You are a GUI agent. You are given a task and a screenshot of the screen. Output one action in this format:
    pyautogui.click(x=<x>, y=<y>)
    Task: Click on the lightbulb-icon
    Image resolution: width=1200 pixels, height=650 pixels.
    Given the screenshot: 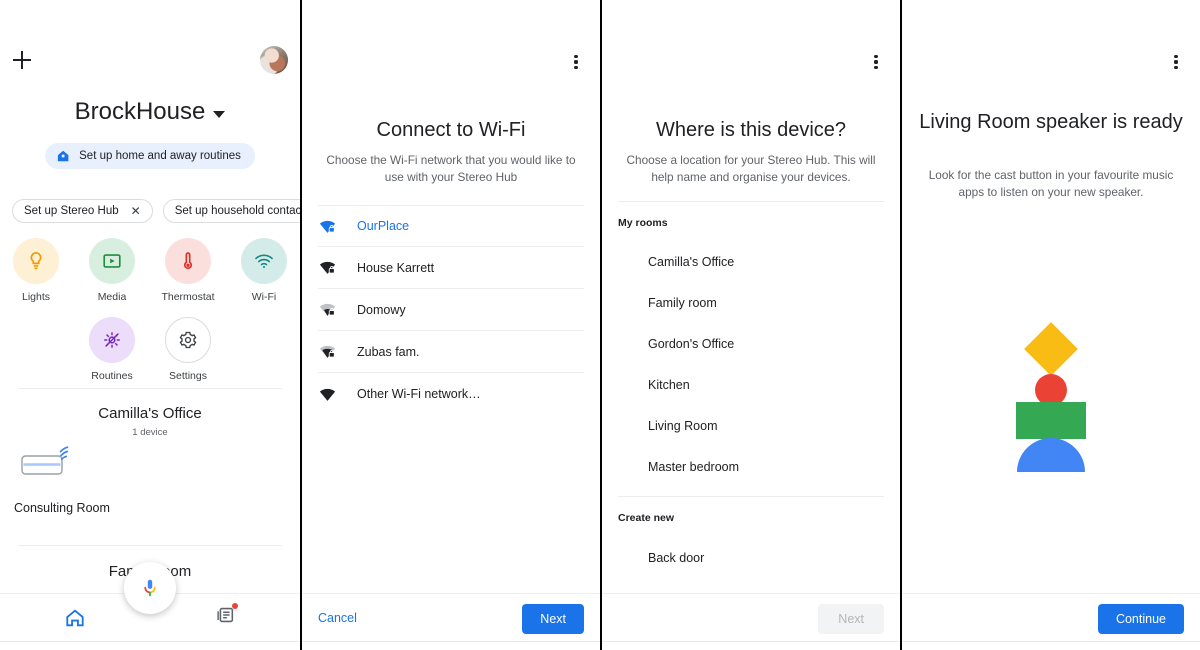 What is the action you would take?
    pyautogui.click(x=36, y=261)
    